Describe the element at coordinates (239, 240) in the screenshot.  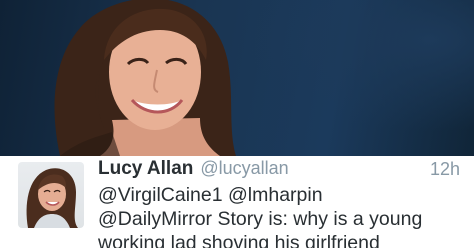
I see `tweet-text-line: working lad shoving his girlfriend` at that location.